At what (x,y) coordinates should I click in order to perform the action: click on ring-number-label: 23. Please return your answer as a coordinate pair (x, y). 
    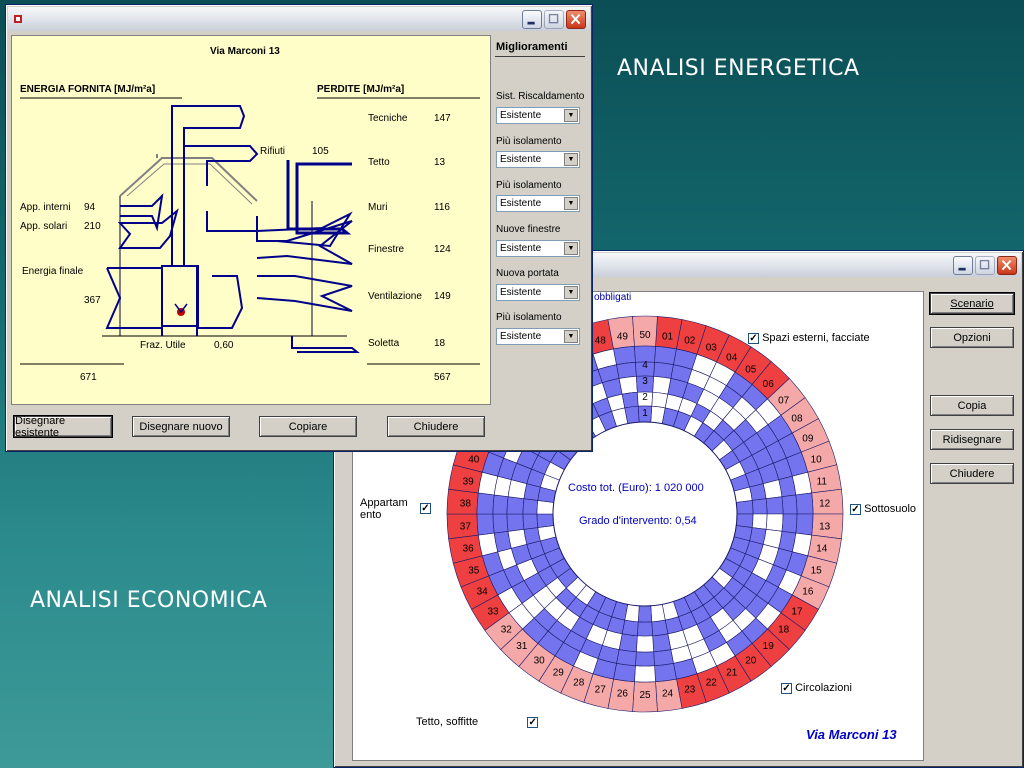
    Looking at the image, I should click on (690, 689).